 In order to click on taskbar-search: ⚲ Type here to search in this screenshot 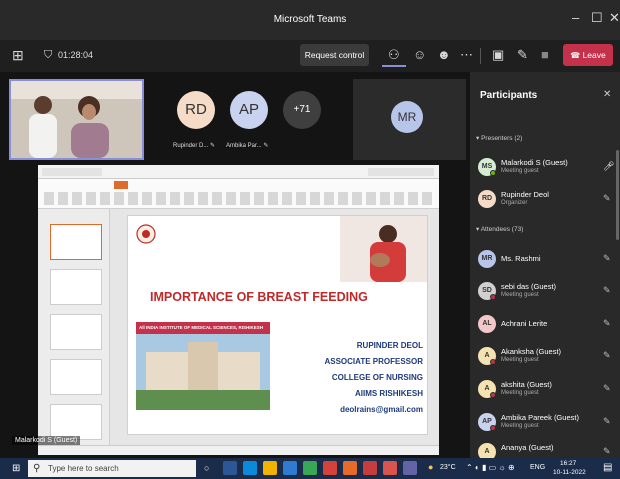, I will do `click(112, 468)`.